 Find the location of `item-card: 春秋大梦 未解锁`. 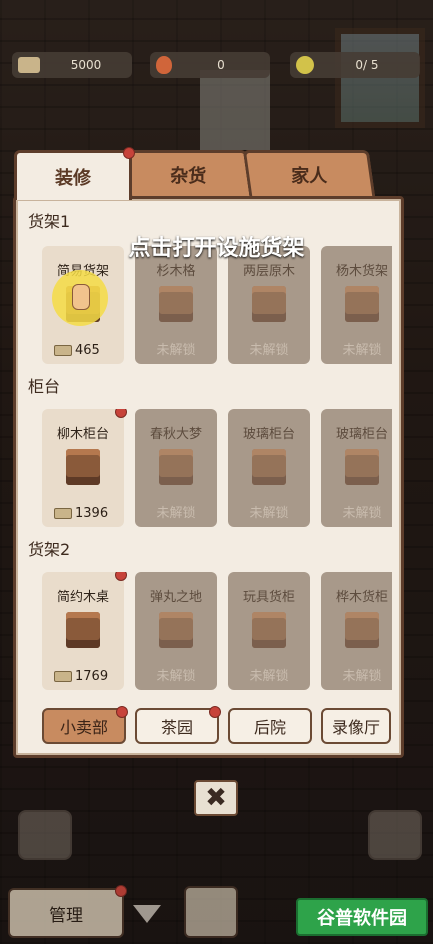

item-card: 春秋大梦 未解锁 is located at coordinates (176, 468).